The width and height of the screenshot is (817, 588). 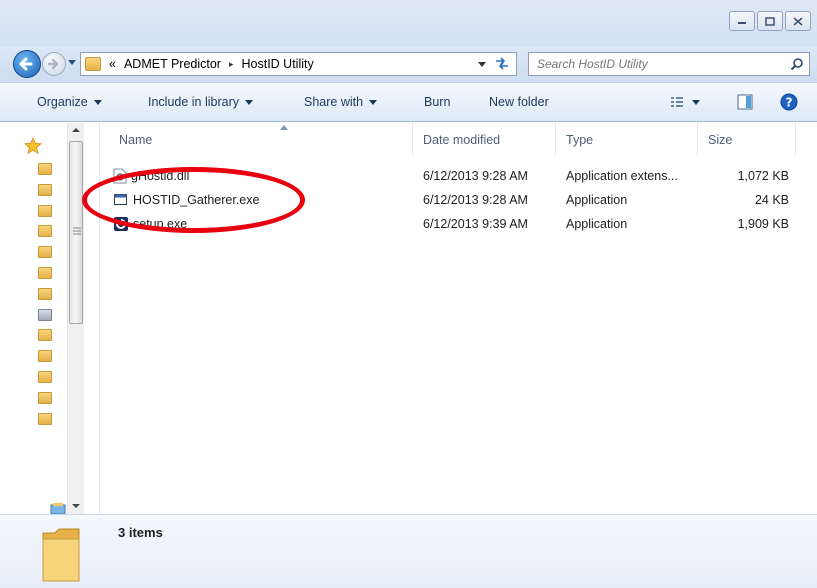 What do you see at coordinates (649, 64) in the screenshot?
I see `search-input` at bounding box center [649, 64].